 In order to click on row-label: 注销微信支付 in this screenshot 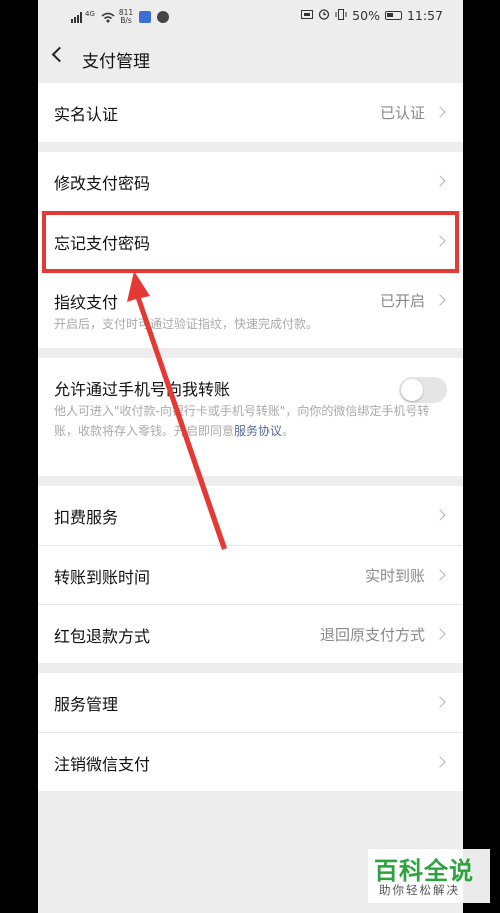, I will do `click(102, 764)`.